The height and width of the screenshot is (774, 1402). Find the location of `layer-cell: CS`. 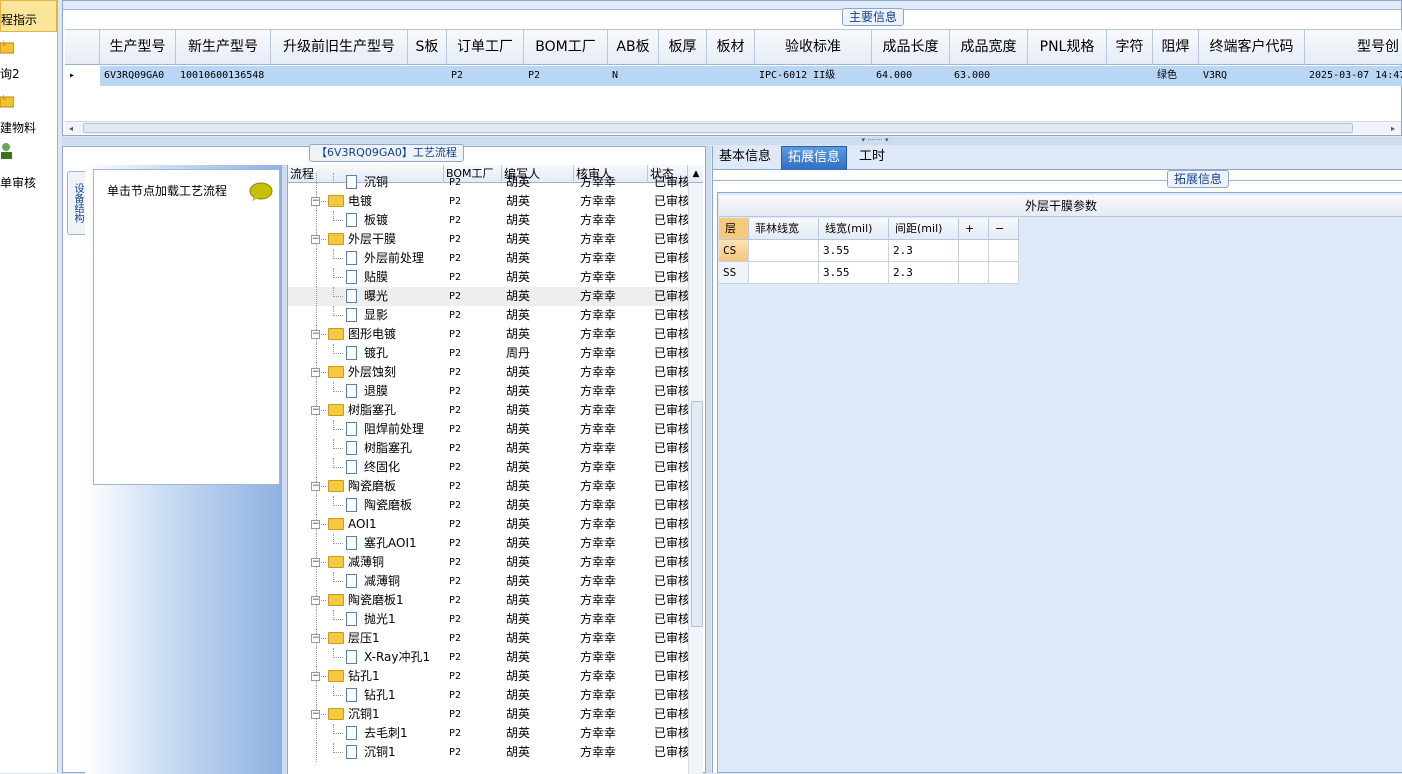

layer-cell: CS is located at coordinates (734, 251).